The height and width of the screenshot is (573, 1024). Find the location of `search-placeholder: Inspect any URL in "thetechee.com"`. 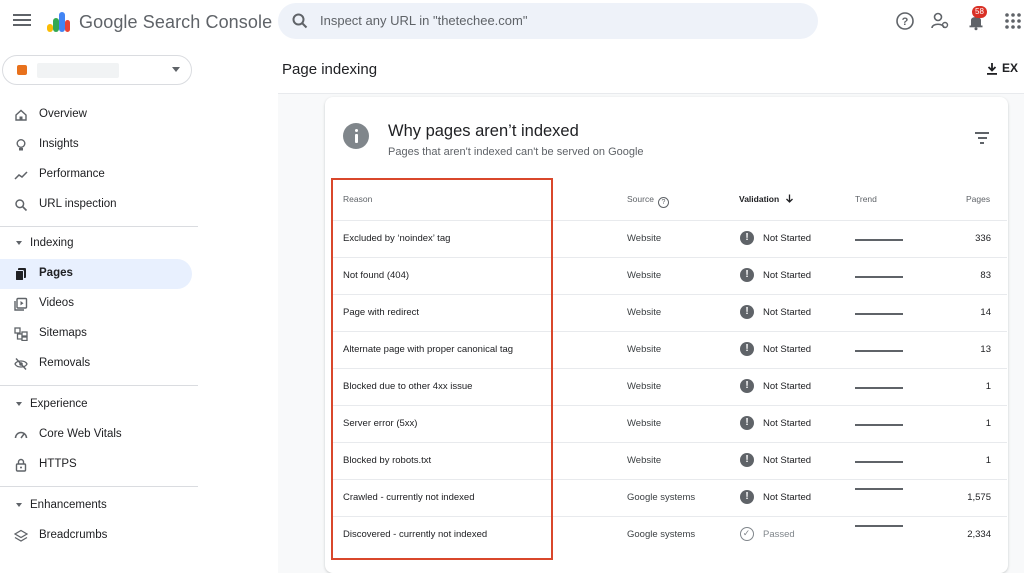

search-placeholder: Inspect any URL in "thetechee.com" is located at coordinates (424, 20).